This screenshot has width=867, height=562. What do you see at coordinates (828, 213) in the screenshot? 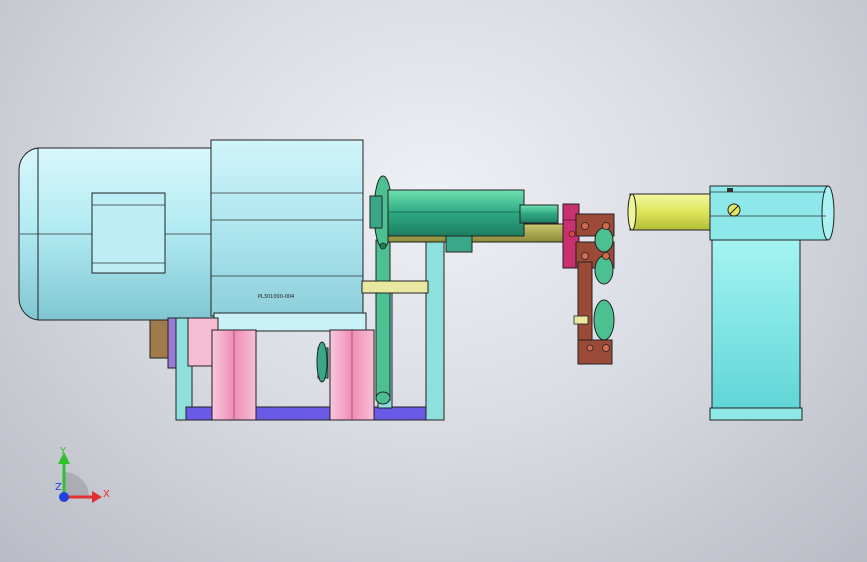
I see `tailstock-head-end` at bounding box center [828, 213].